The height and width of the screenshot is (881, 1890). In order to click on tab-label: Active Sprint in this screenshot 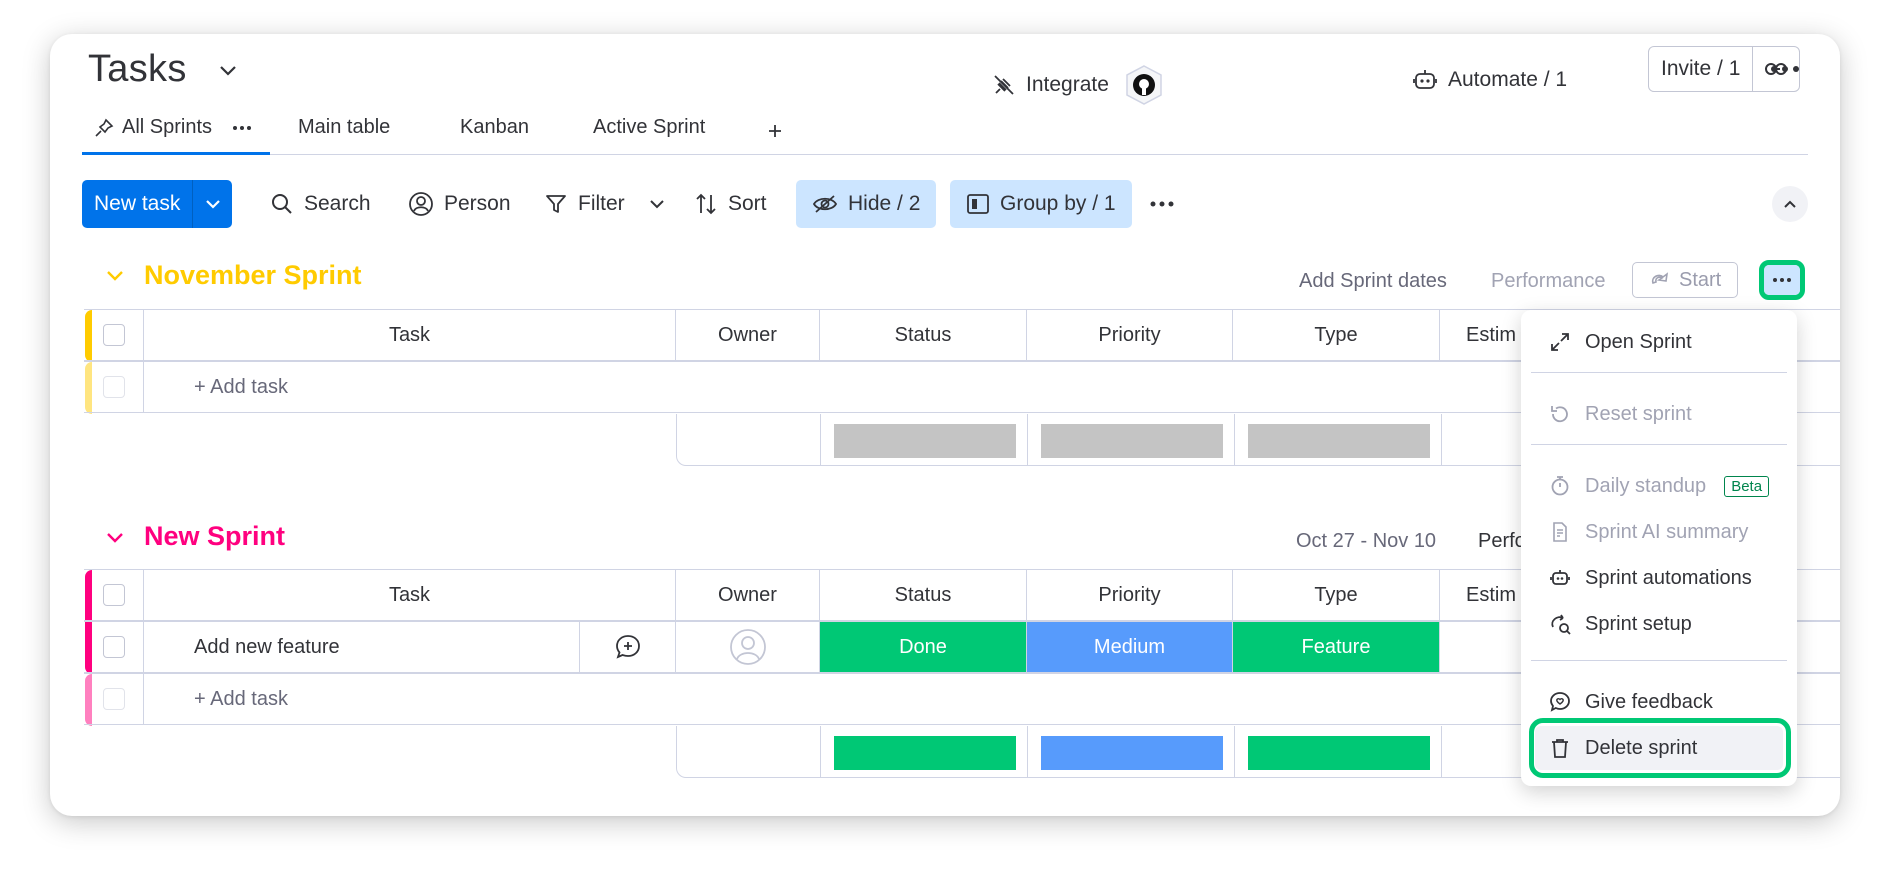, I will do `click(649, 127)`.